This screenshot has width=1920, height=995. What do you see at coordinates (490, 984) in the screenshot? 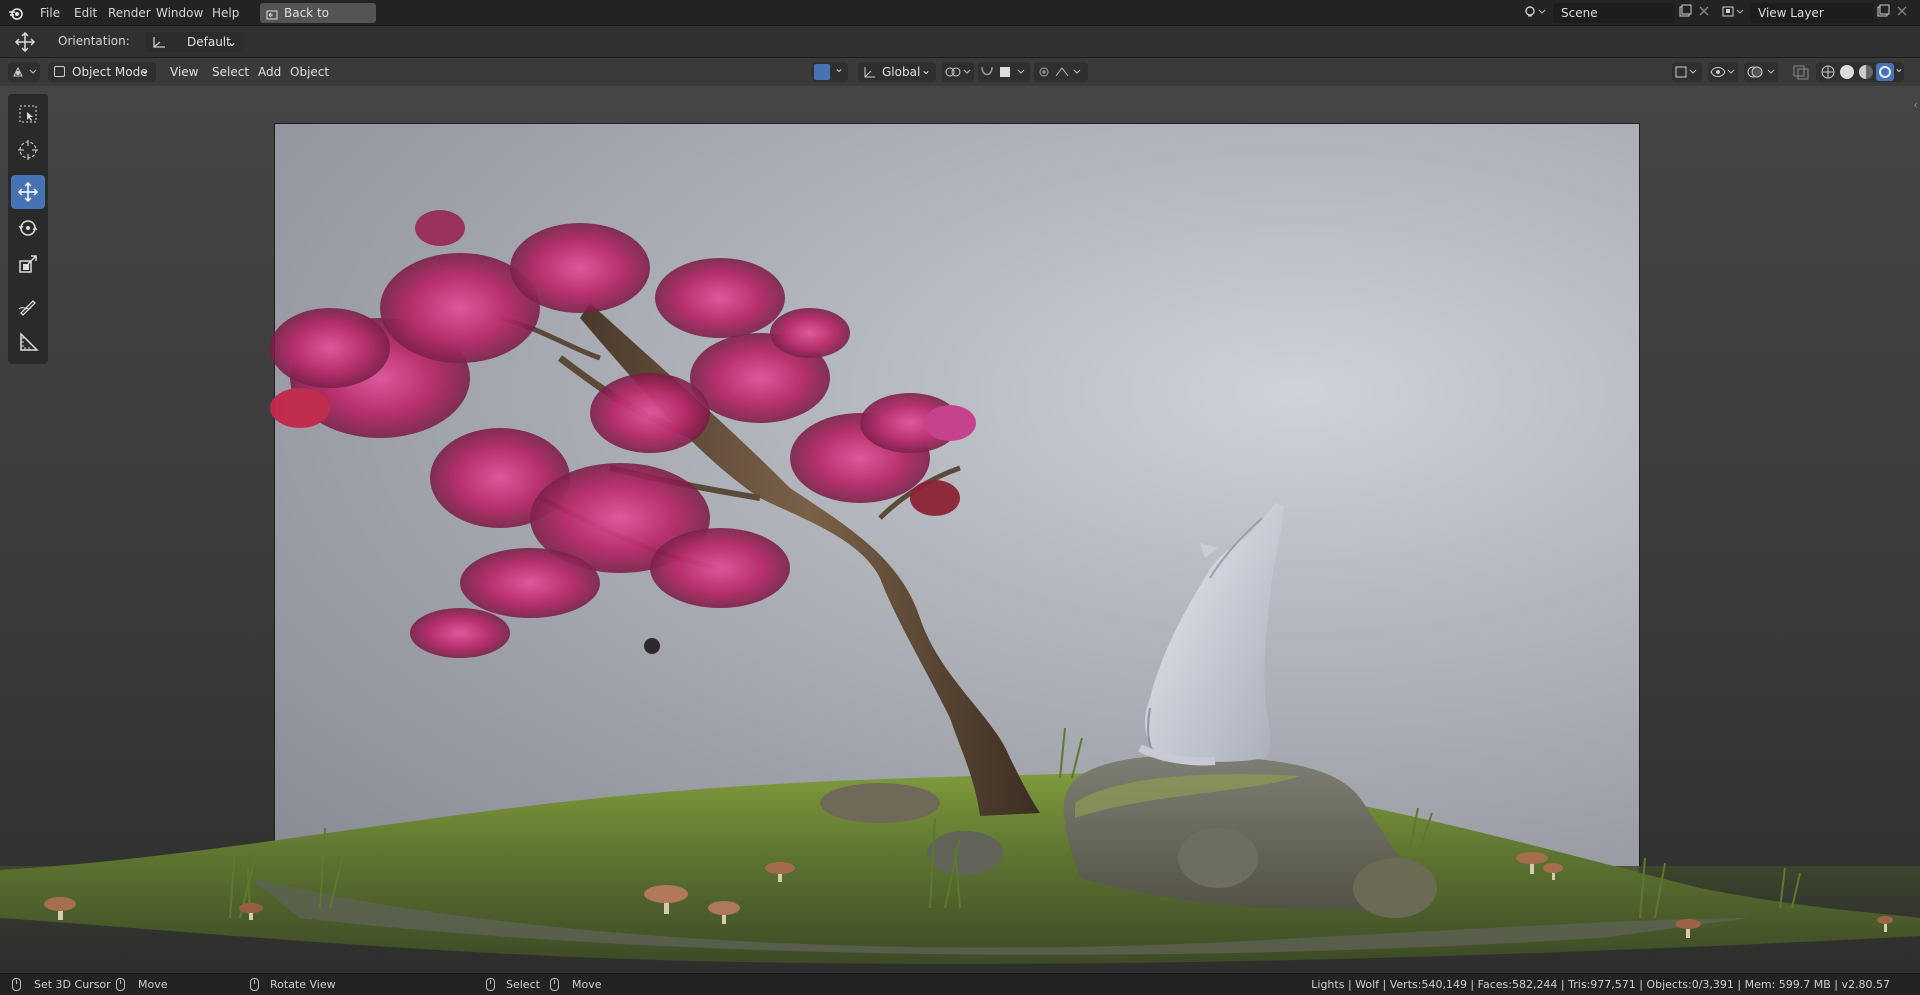
I see `mouse-right-icon` at bounding box center [490, 984].